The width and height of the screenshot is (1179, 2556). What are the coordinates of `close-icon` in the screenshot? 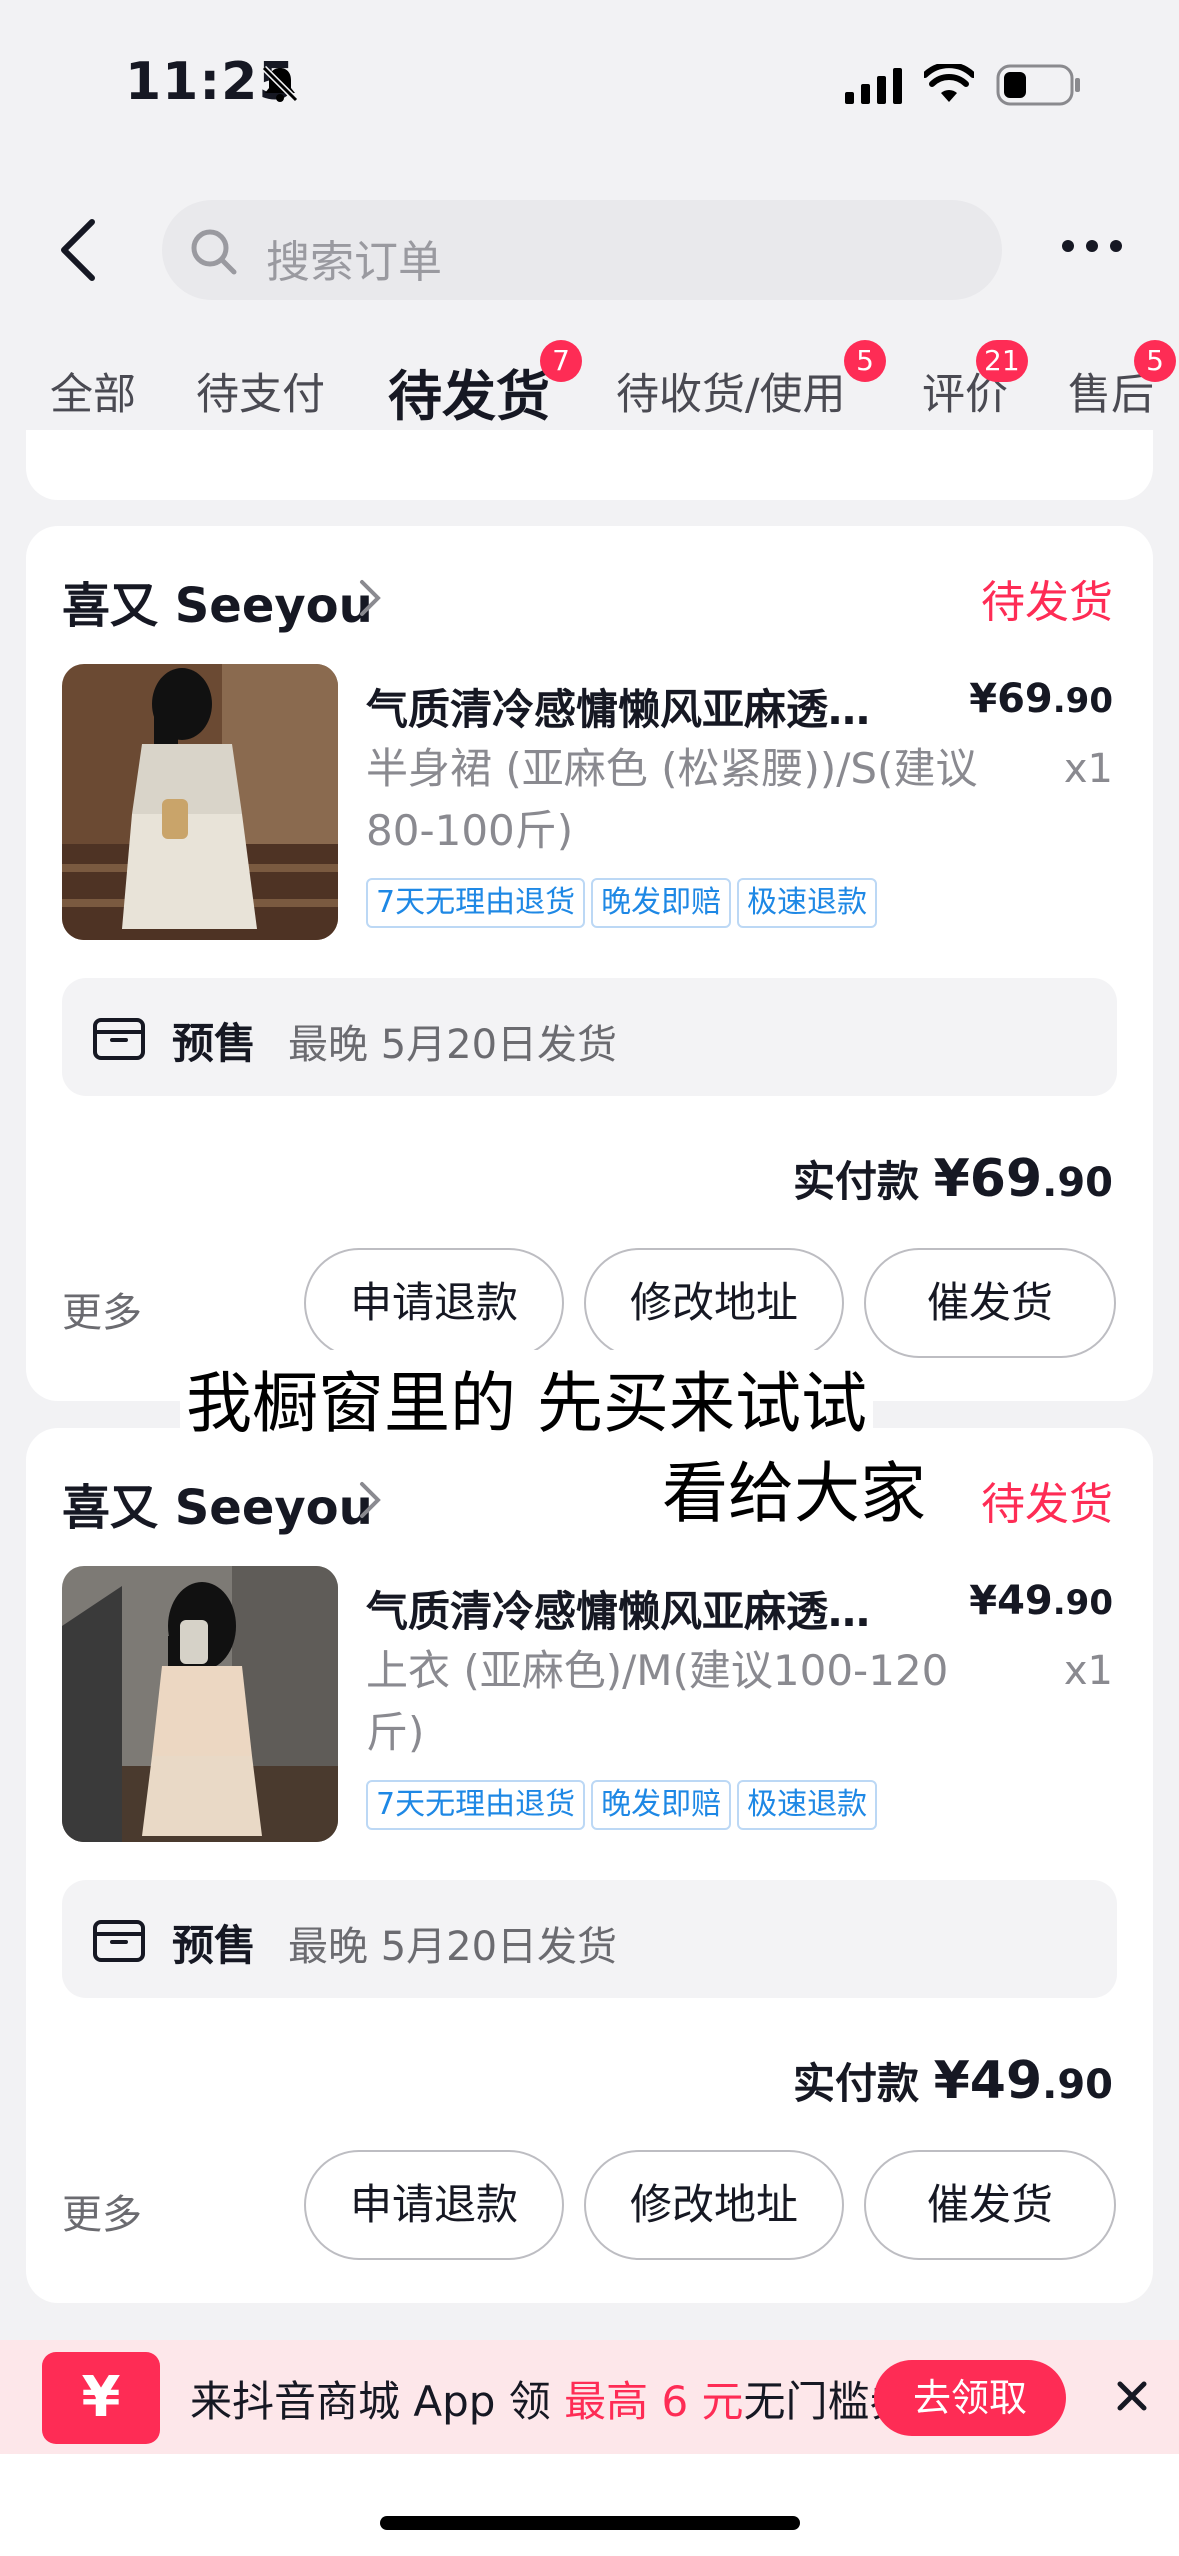 It's located at (1132, 2396).